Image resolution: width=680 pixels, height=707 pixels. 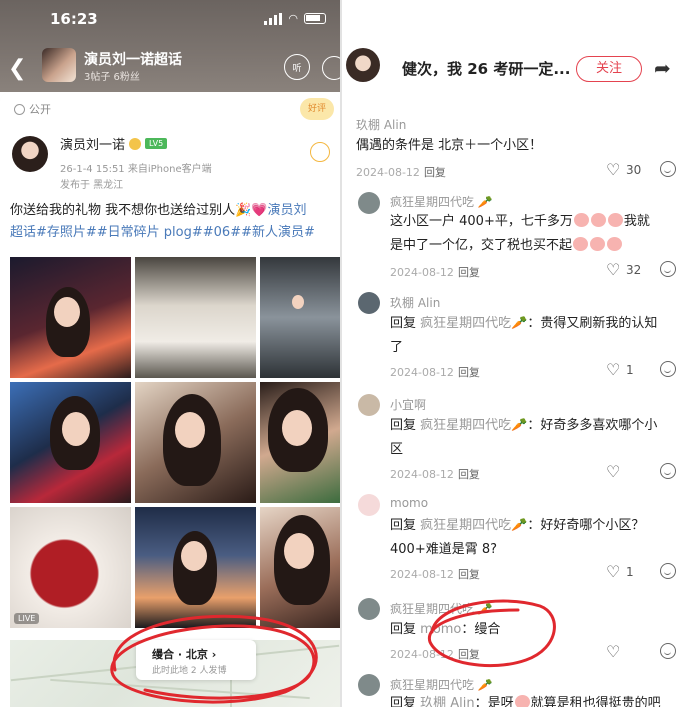 I want to click on topic-header: 16:23 ◠ ❮ 演员刘一诺超话 3帖子 6粉丝 听, so click(x=170, y=46).